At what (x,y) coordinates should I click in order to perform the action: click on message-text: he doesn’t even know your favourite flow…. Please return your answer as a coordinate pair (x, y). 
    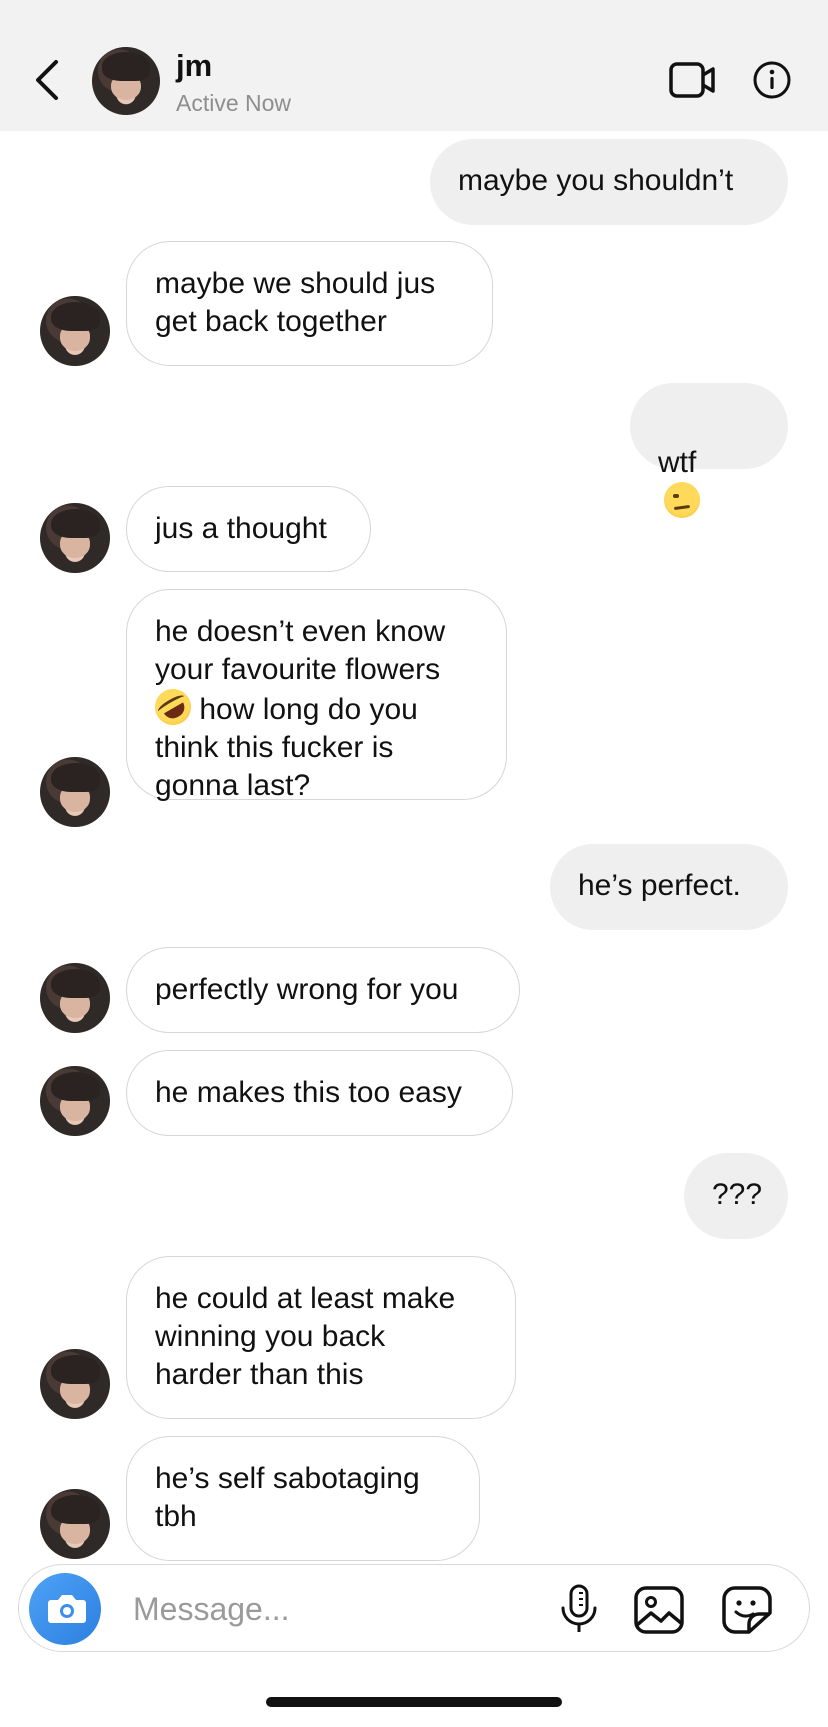
    Looking at the image, I should click on (300, 650).